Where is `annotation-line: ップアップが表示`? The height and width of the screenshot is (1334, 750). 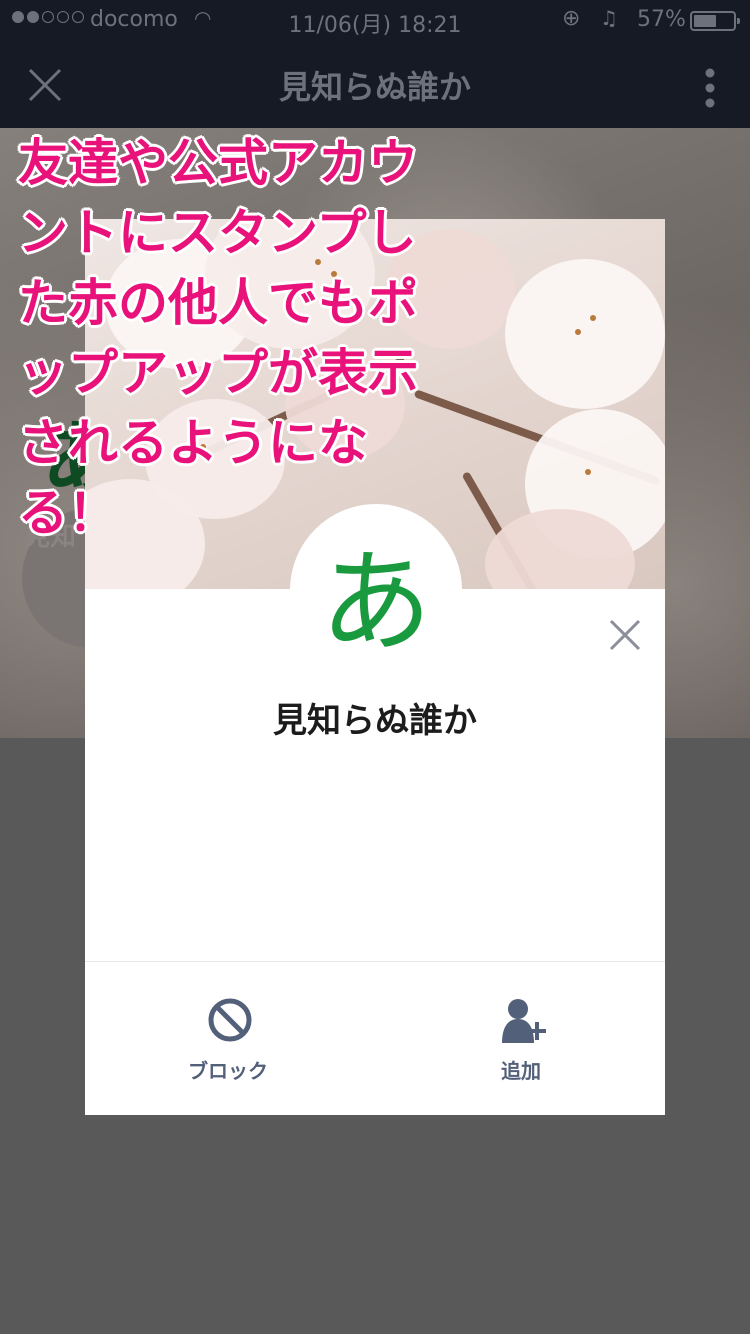
annotation-line: ップアップが表示 is located at coordinates (218, 373).